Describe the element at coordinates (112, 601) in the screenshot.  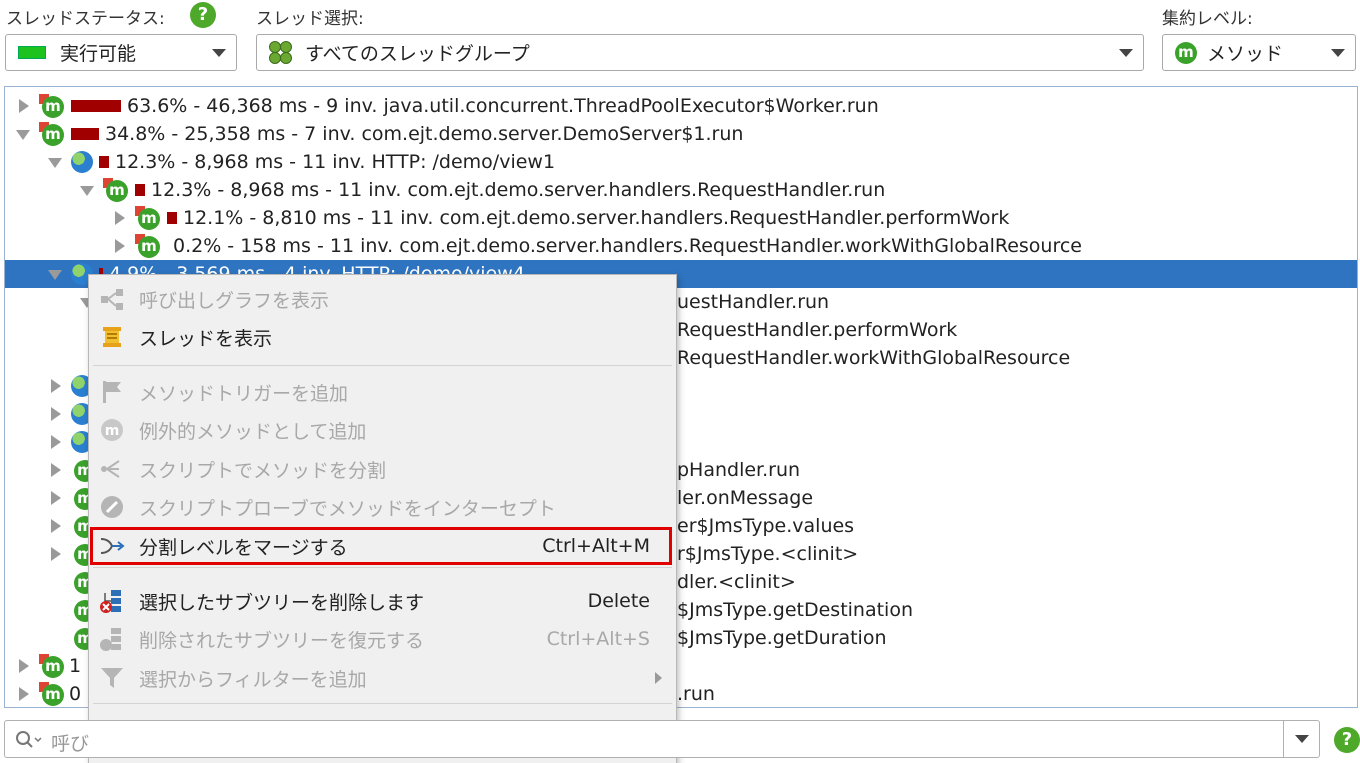
I see `delete-subtree-icon` at that location.